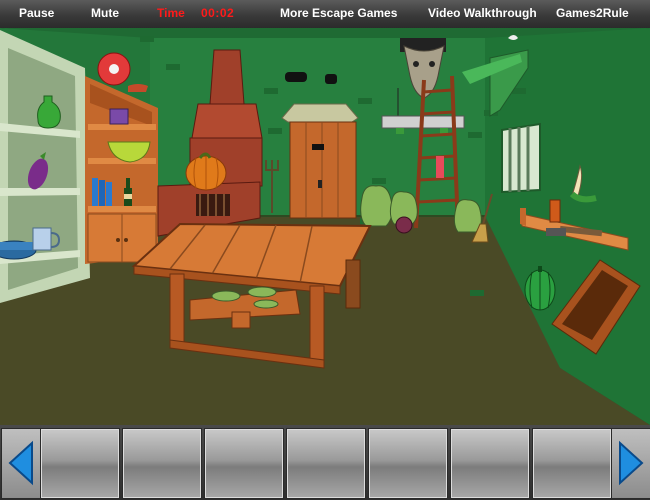 The height and width of the screenshot is (500, 650). What do you see at coordinates (119, 116) in the screenshot?
I see `purple-box` at bounding box center [119, 116].